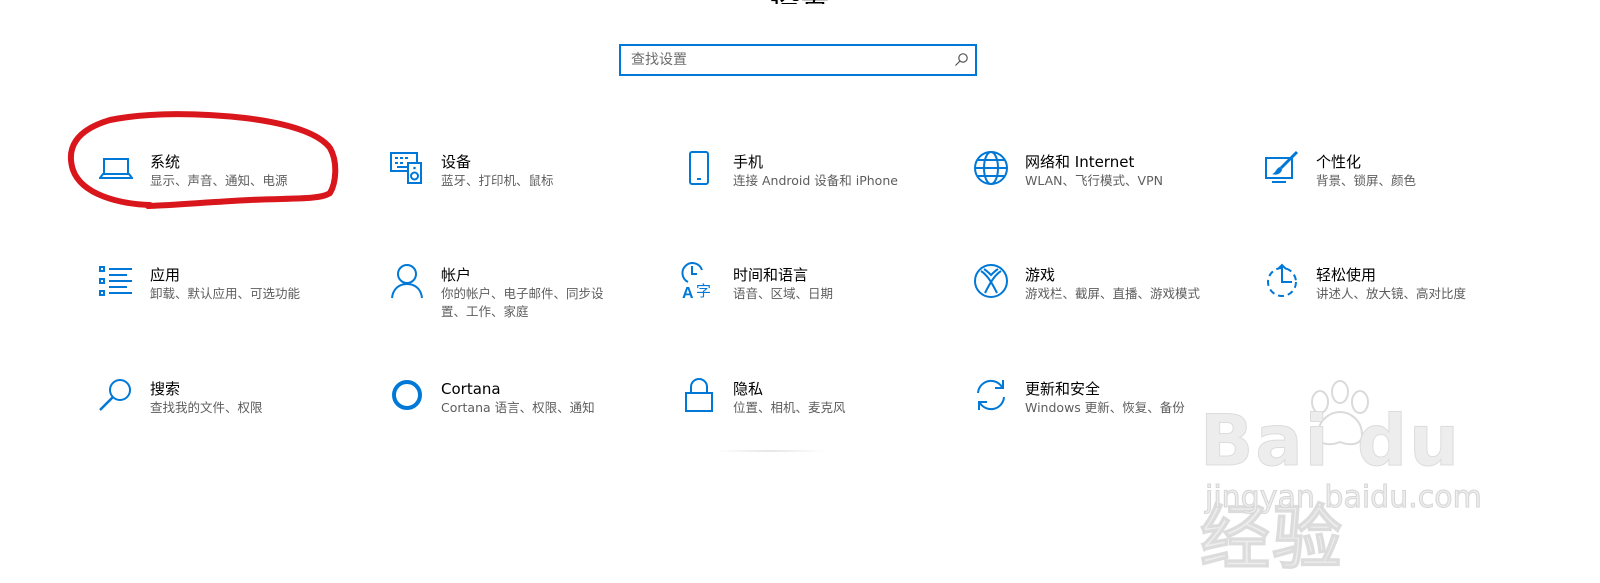 The image size is (1600, 583). I want to click on tile-label: 应用, so click(165, 275).